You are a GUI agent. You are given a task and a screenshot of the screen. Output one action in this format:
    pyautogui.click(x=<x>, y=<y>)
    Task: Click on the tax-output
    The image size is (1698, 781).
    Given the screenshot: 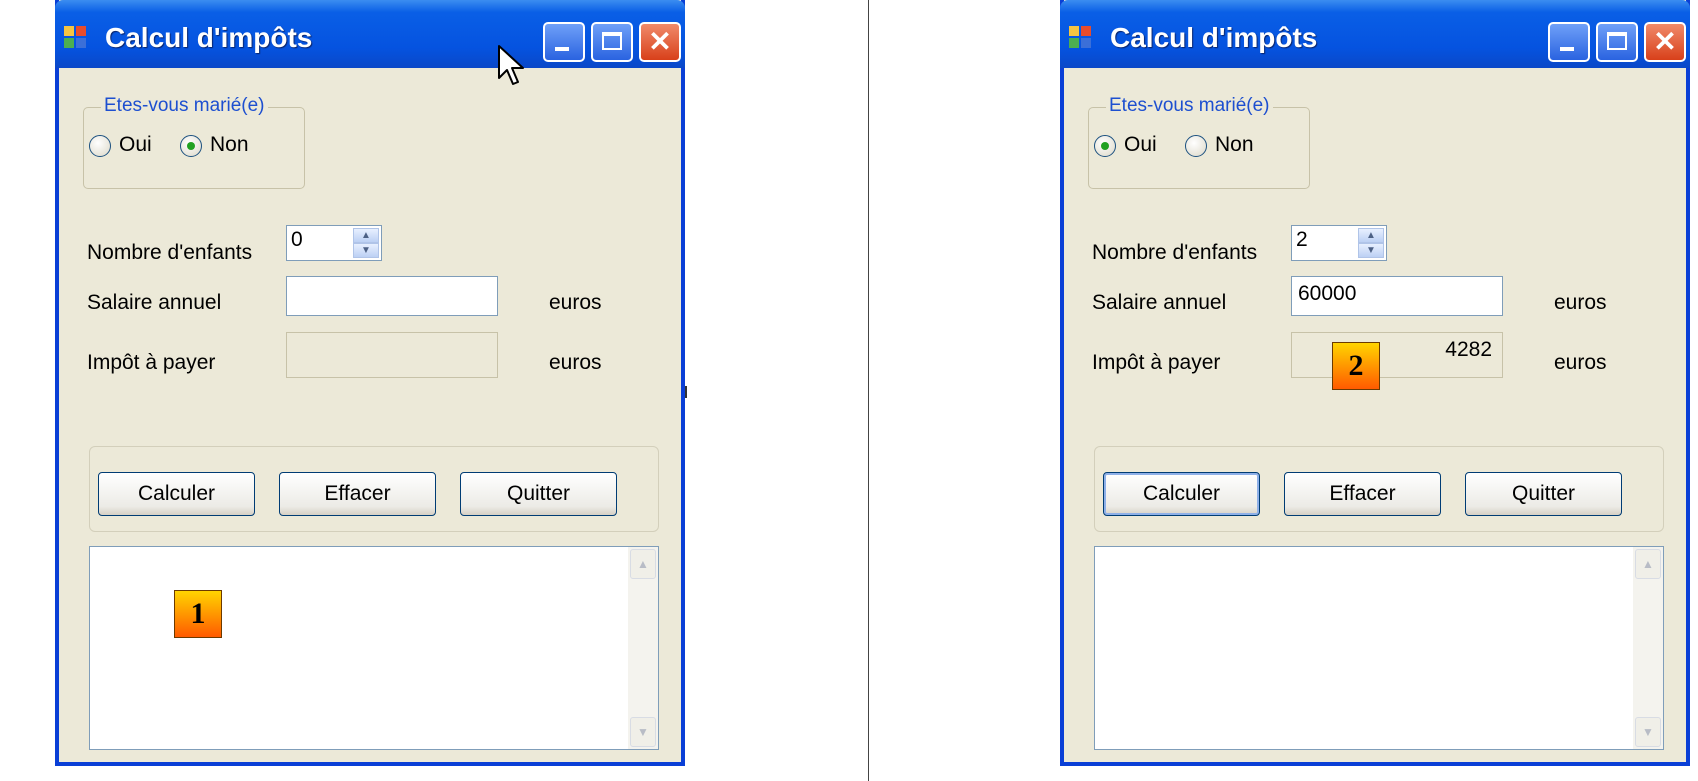 What is the action you would take?
    pyautogui.click(x=392, y=355)
    